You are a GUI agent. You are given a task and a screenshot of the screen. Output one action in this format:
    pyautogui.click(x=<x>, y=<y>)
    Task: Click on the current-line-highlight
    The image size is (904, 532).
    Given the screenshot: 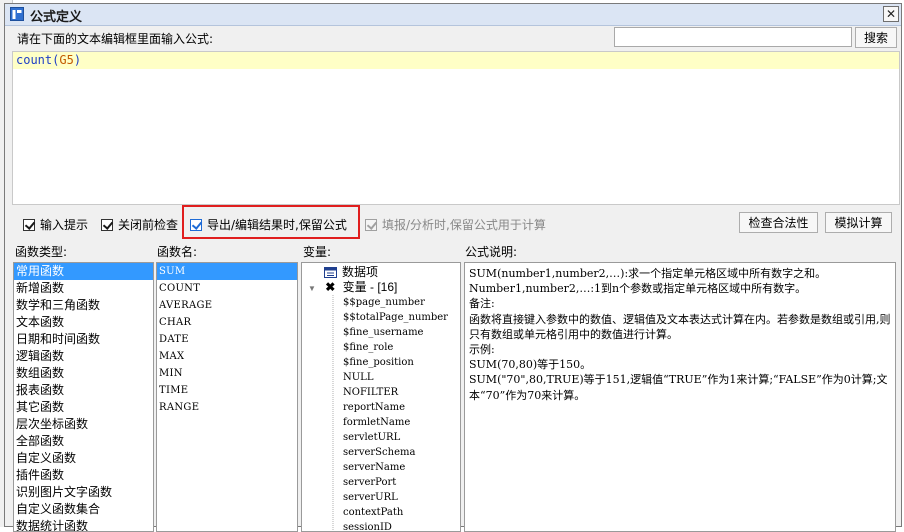 What is the action you would take?
    pyautogui.click(x=456, y=60)
    